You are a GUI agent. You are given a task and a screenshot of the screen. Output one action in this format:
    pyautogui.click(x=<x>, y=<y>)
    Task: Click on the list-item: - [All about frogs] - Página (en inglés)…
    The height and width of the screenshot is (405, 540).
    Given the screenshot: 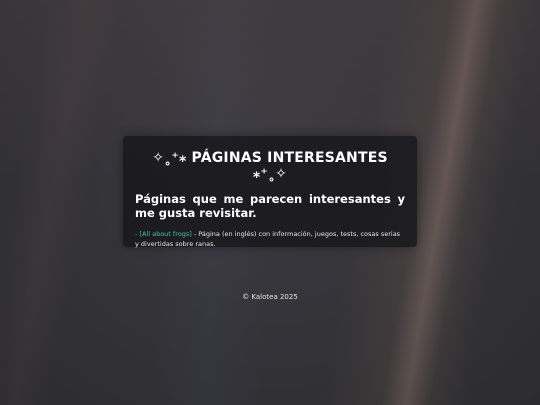 What is the action you would take?
    pyautogui.click(x=270, y=239)
    